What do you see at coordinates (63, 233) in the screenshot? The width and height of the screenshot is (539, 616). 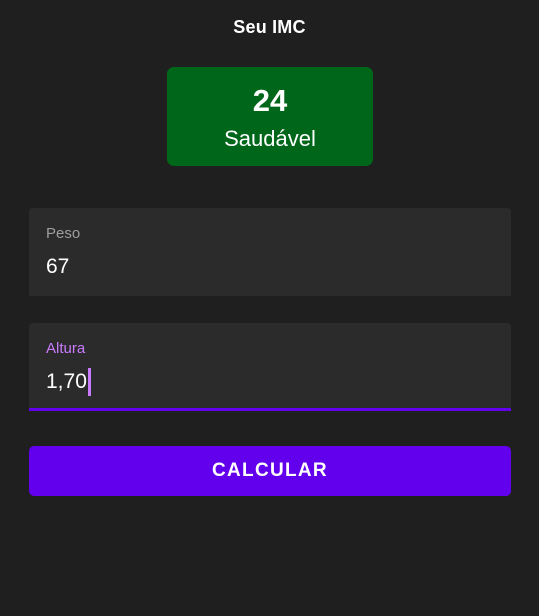 I see `peso-label: Peso` at bounding box center [63, 233].